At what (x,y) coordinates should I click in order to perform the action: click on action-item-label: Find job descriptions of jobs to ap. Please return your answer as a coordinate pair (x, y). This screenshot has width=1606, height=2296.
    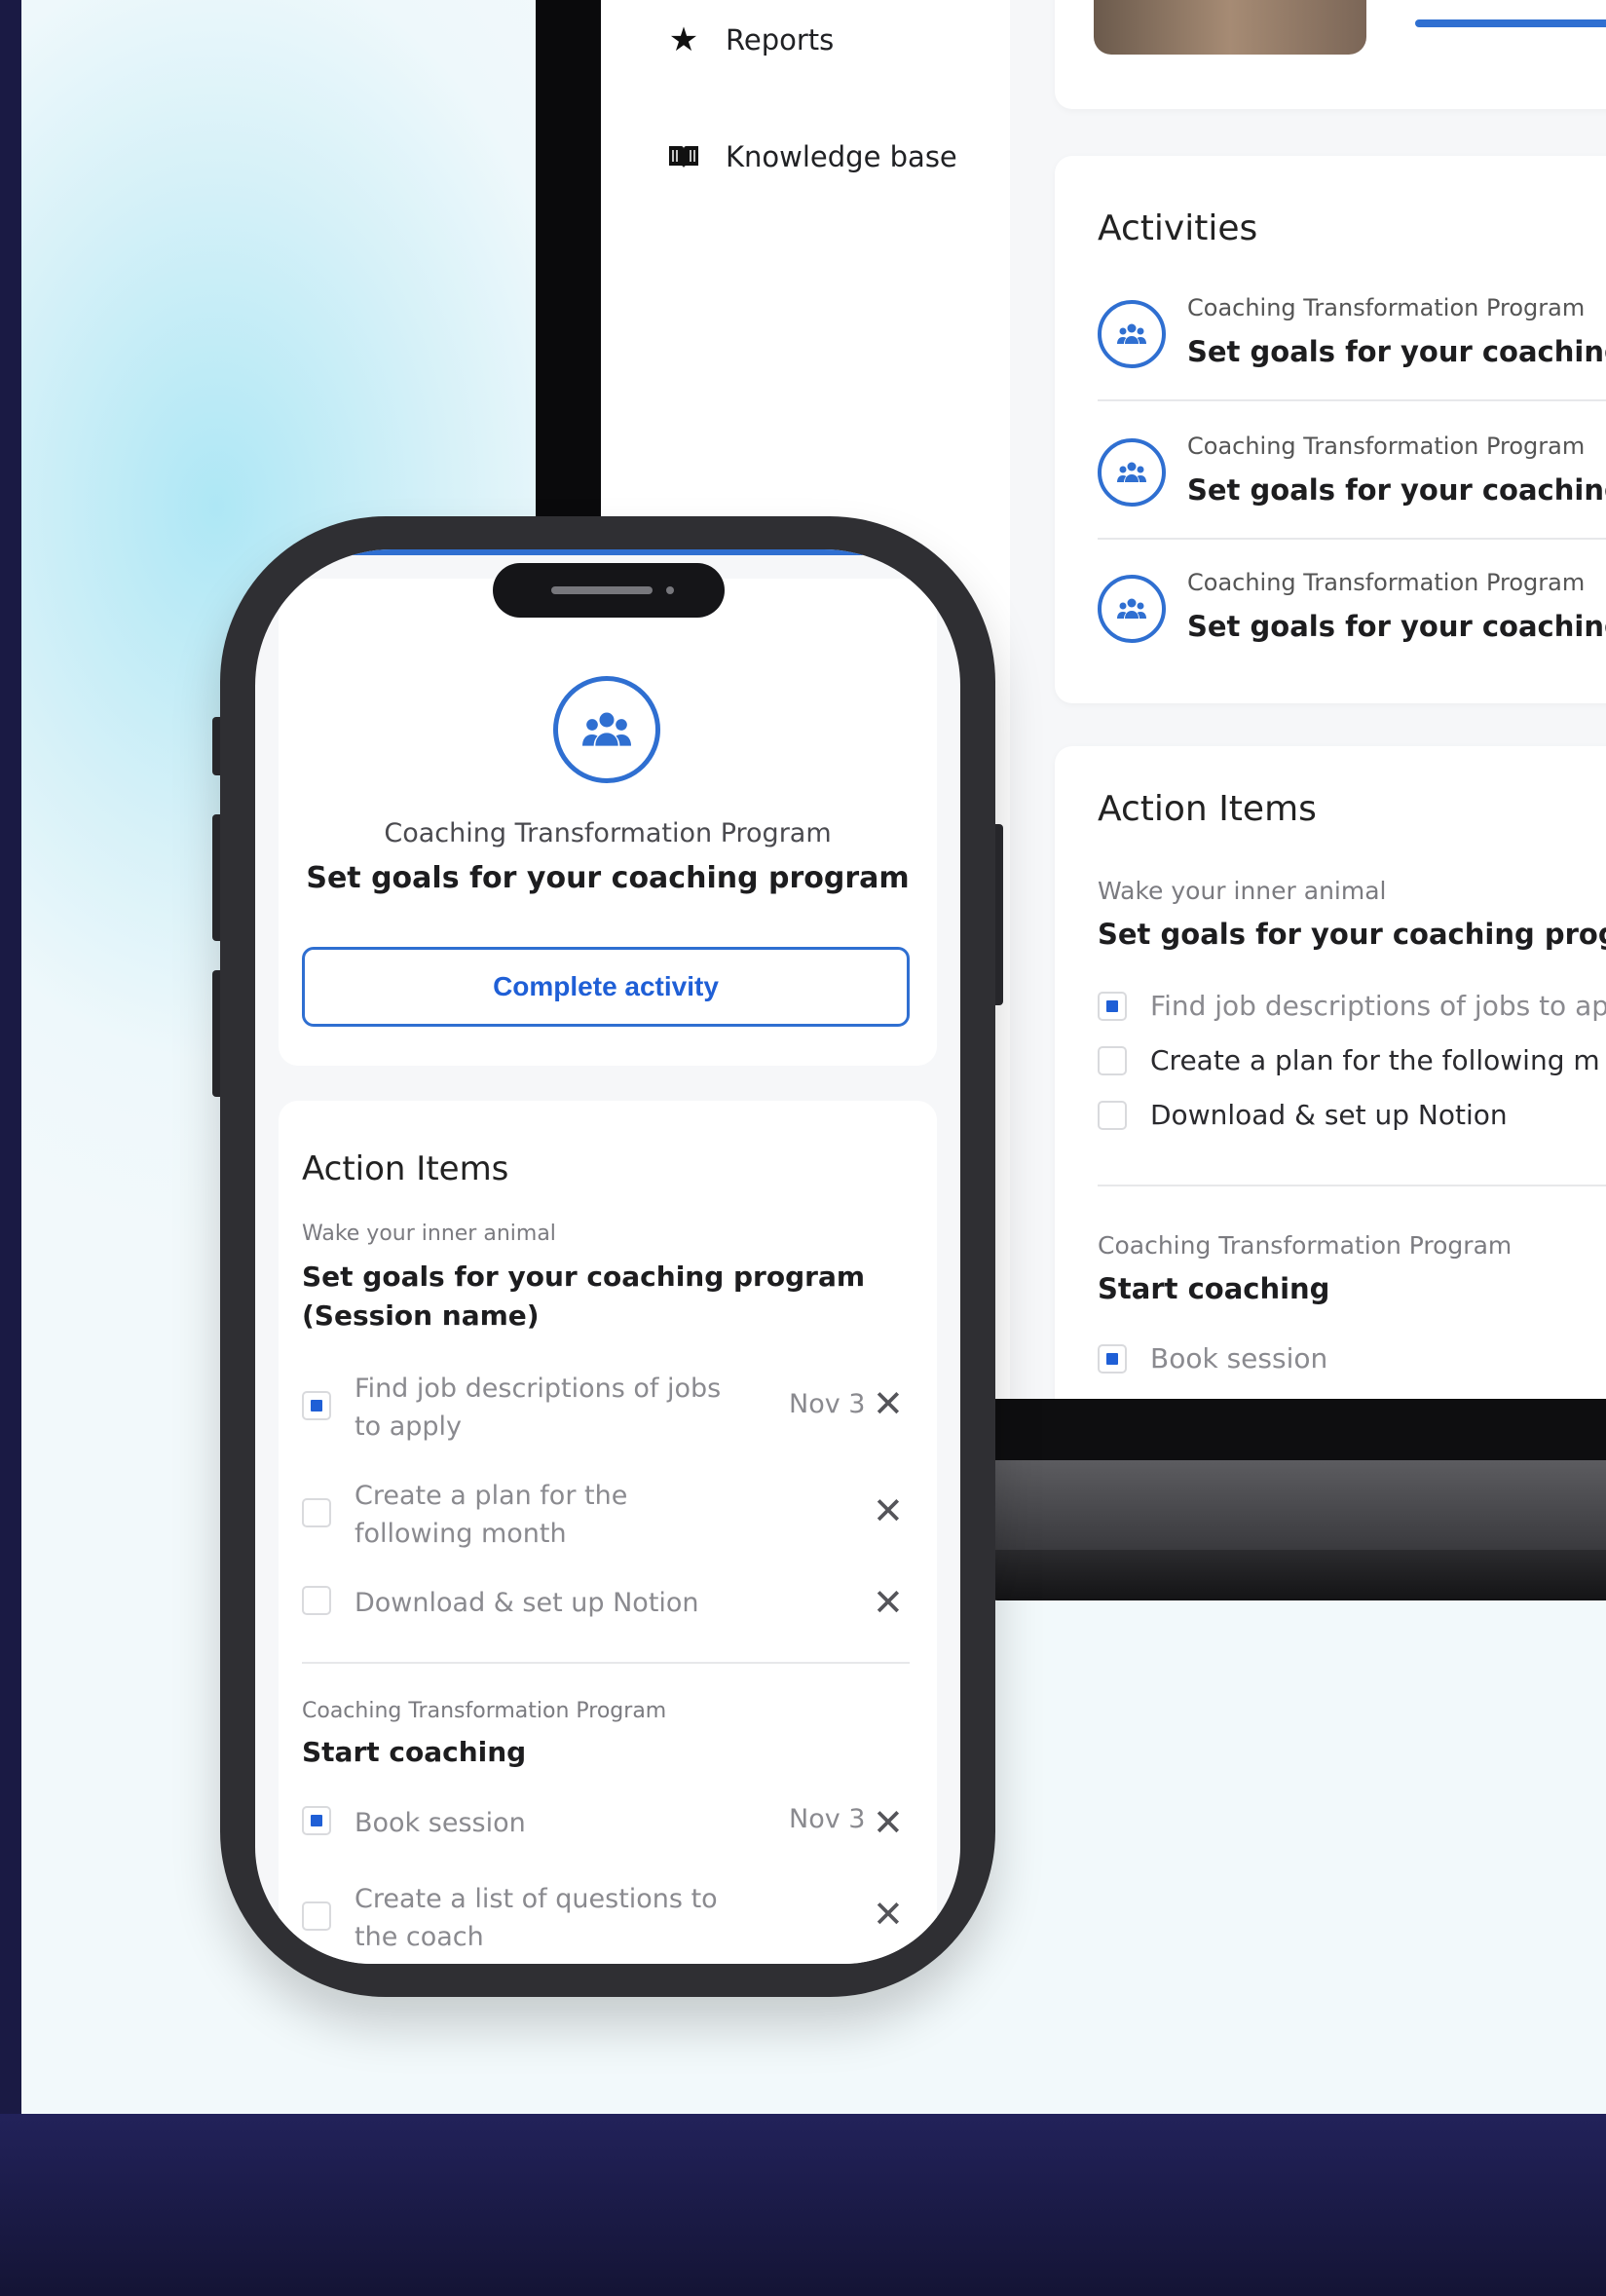
    Looking at the image, I should click on (1378, 1006).